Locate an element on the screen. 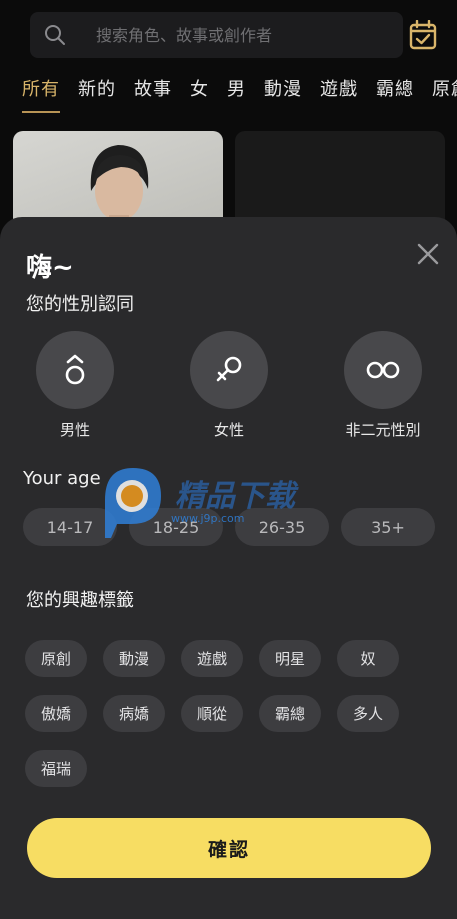 The width and height of the screenshot is (457, 919). search-bar is located at coordinates (216, 35).